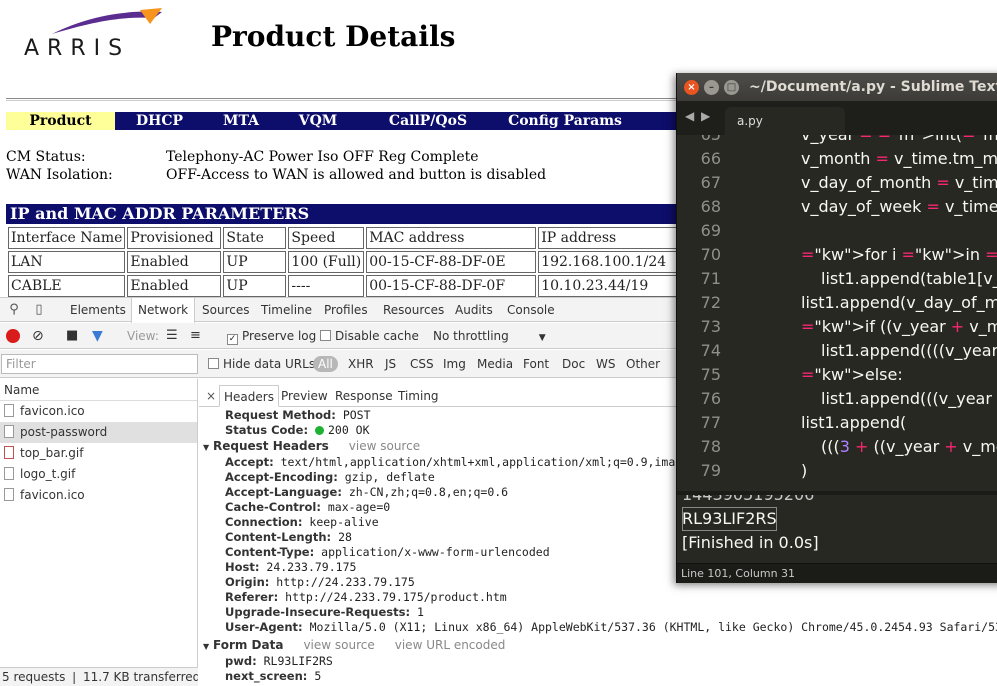 This screenshot has width=997, height=686. What do you see at coordinates (711, 87) in the screenshot?
I see `minimize-window-icon: –` at bounding box center [711, 87].